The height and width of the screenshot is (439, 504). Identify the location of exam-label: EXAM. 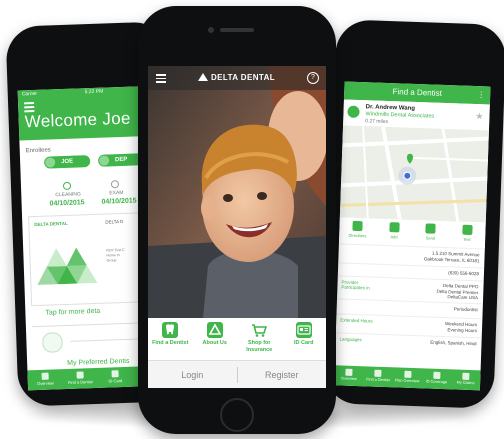
(116, 193).